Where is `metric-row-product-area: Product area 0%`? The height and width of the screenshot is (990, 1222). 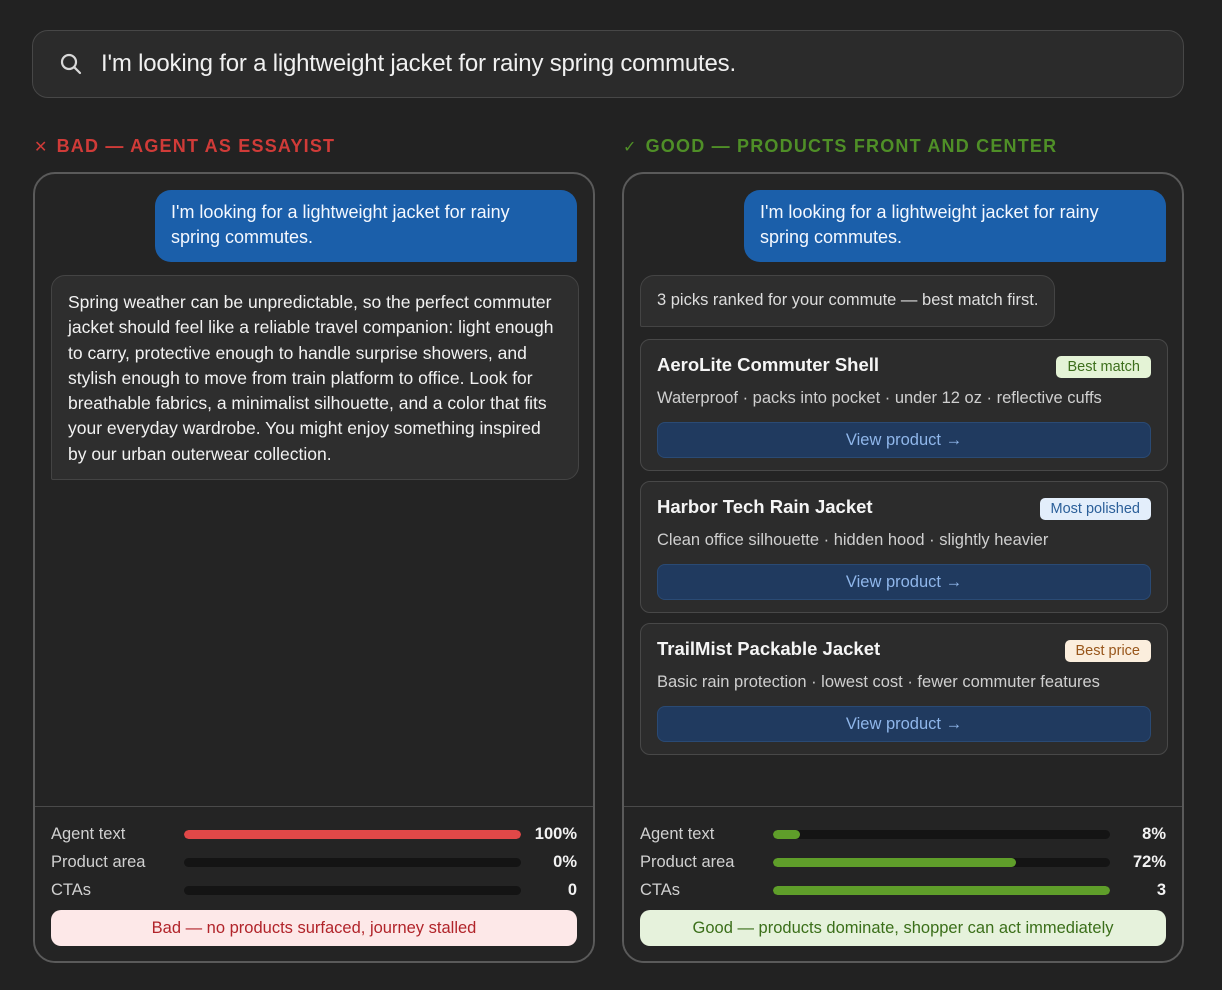 metric-row-product-area: Product area 0% is located at coordinates (314, 862).